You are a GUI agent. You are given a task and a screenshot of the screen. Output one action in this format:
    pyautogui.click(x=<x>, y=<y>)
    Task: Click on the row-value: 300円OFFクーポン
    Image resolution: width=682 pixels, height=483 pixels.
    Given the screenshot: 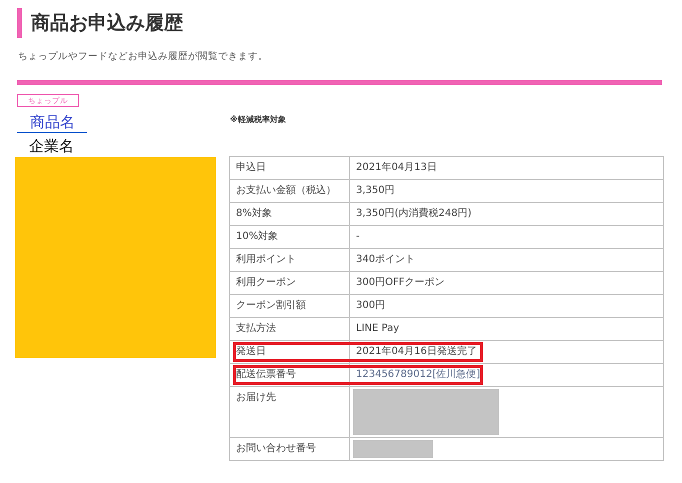 What is the action you would take?
    pyautogui.click(x=400, y=283)
    